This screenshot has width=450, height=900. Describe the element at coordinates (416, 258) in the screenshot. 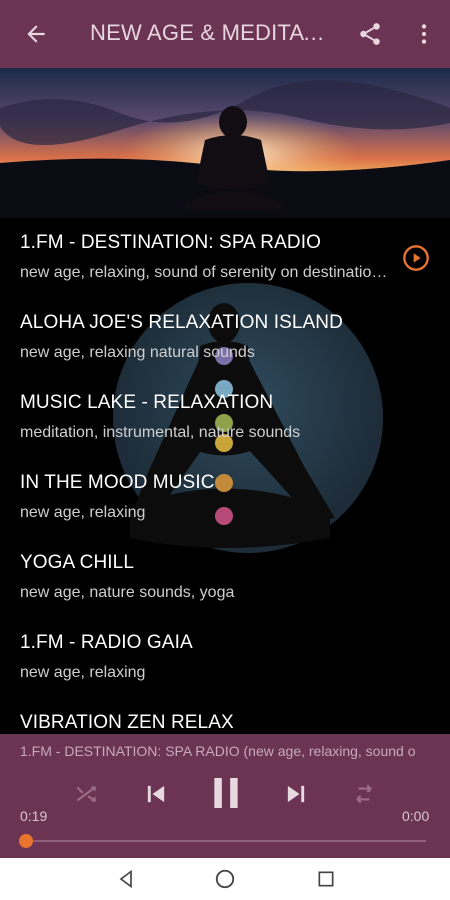

I see `play-circle-icon` at that location.